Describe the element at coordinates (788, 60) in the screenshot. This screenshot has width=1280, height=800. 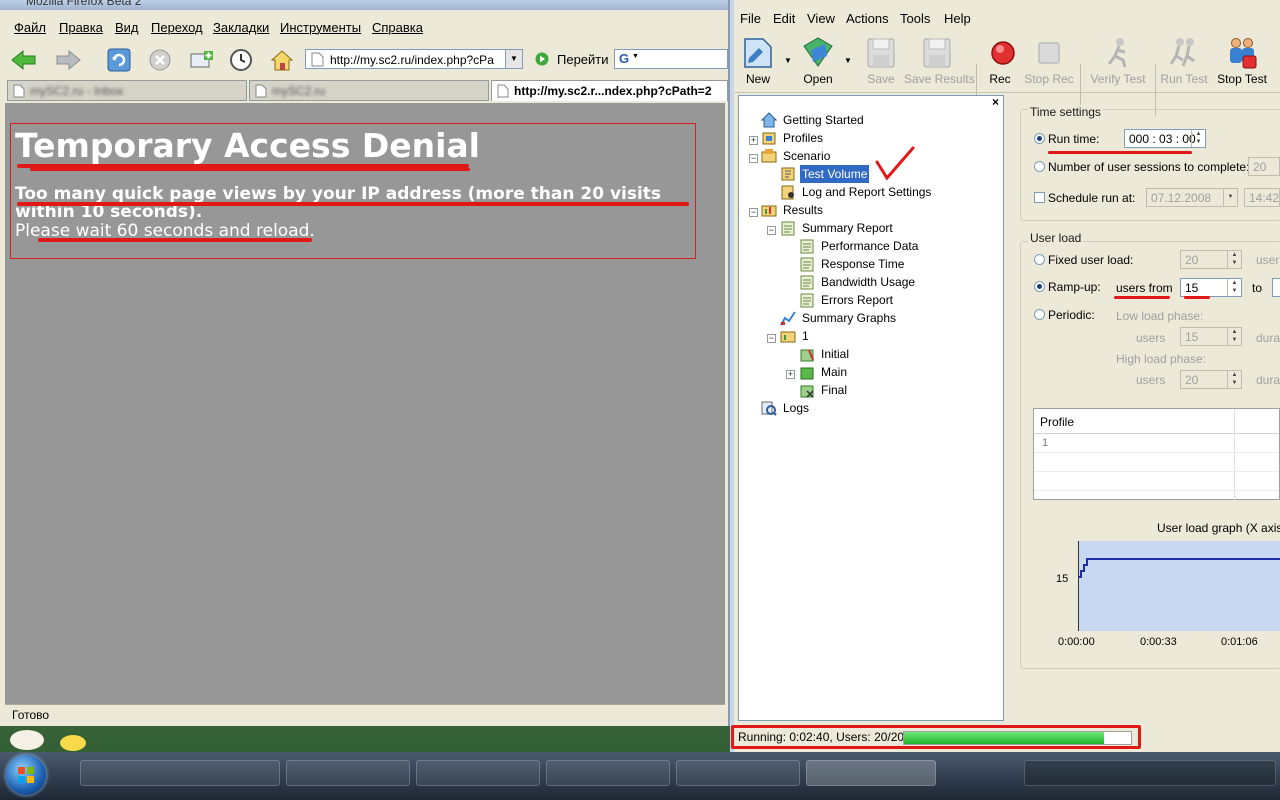
I see `new-dropdown-icon: ▼` at that location.